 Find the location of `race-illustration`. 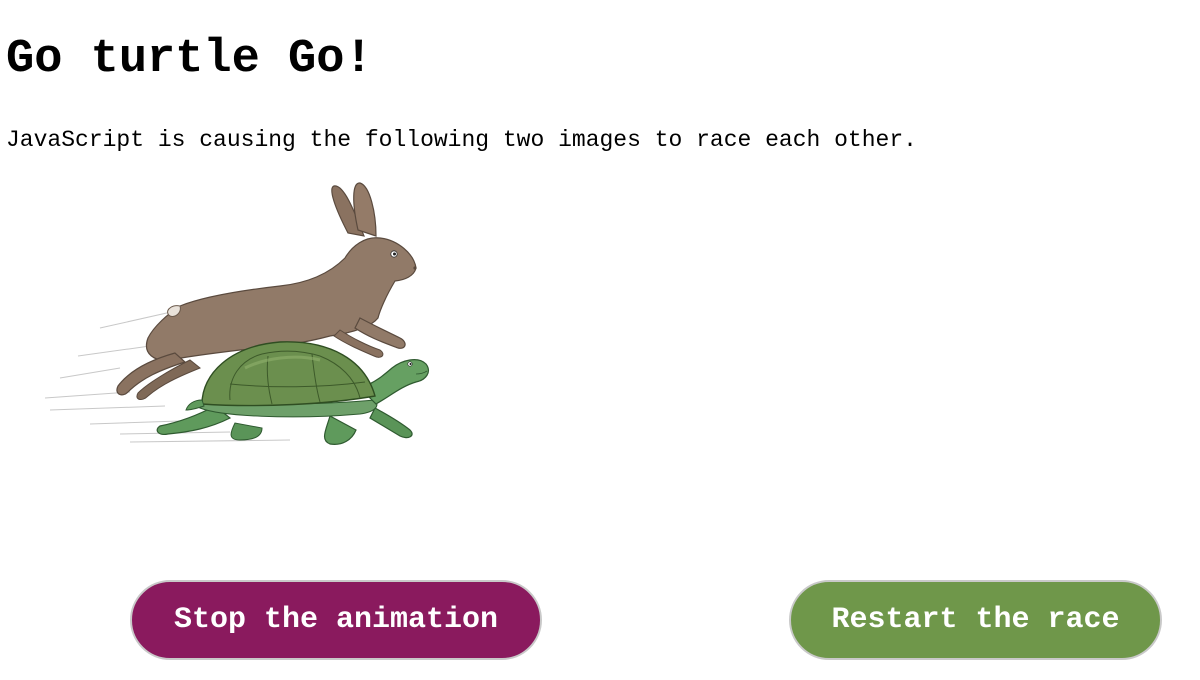

race-illustration is located at coordinates (236, 313).